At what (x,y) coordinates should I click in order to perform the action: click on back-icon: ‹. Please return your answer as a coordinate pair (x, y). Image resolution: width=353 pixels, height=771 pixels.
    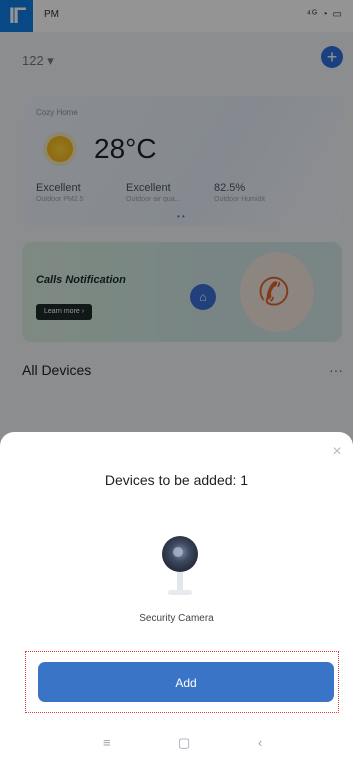
    Looking at the image, I should click on (260, 742).